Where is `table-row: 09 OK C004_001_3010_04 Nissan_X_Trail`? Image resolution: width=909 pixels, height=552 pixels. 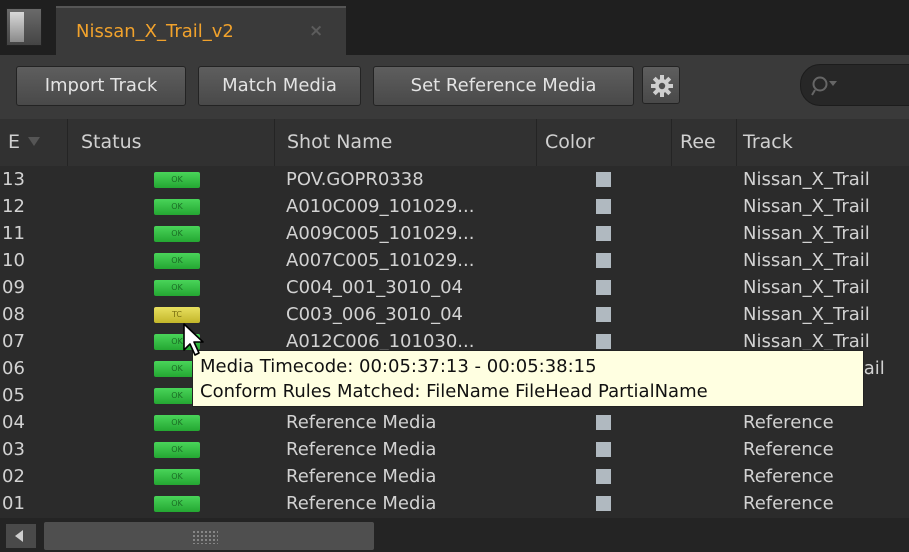 table-row: 09 OK C004_001_3010_04 Nissan_X_Trail is located at coordinates (454, 287).